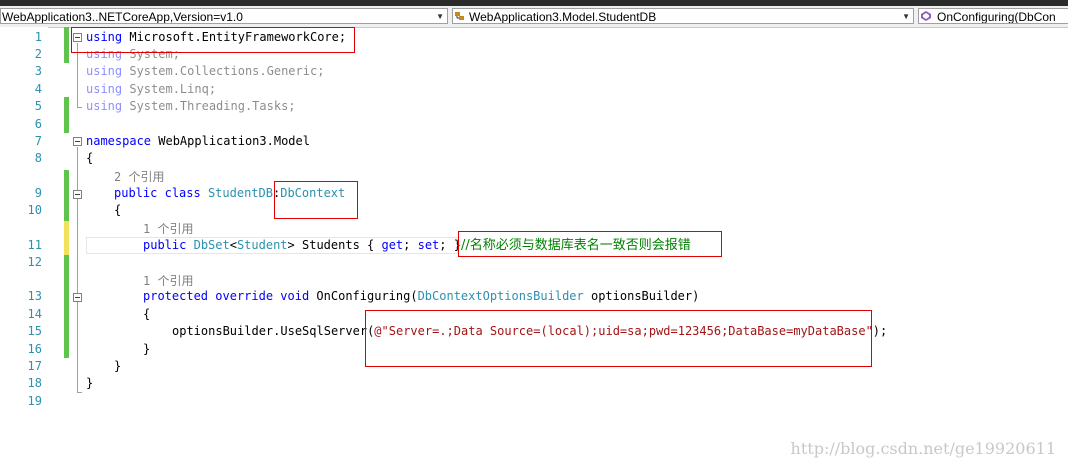 The image size is (1068, 470). What do you see at coordinates (34, 331) in the screenshot?
I see `line-number: 15` at bounding box center [34, 331].